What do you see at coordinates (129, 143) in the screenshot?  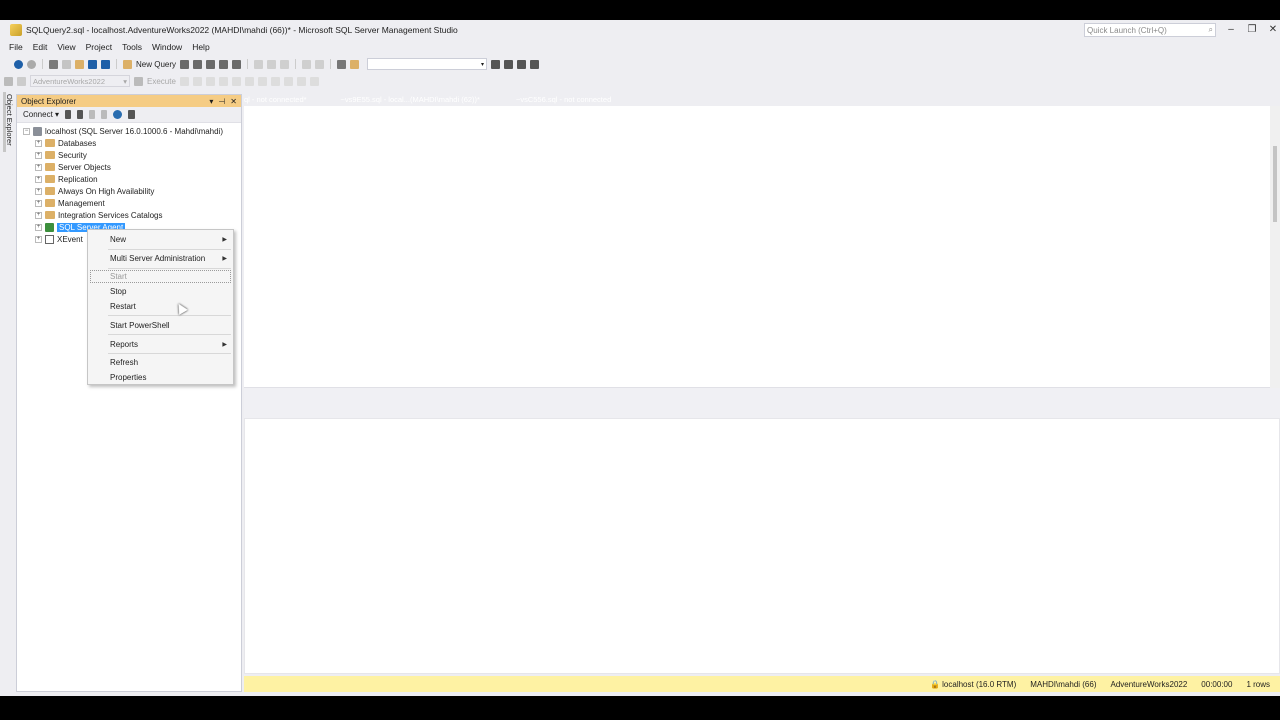 I see `tree-node-databases: + Databases` at bounding box center [129, 143].